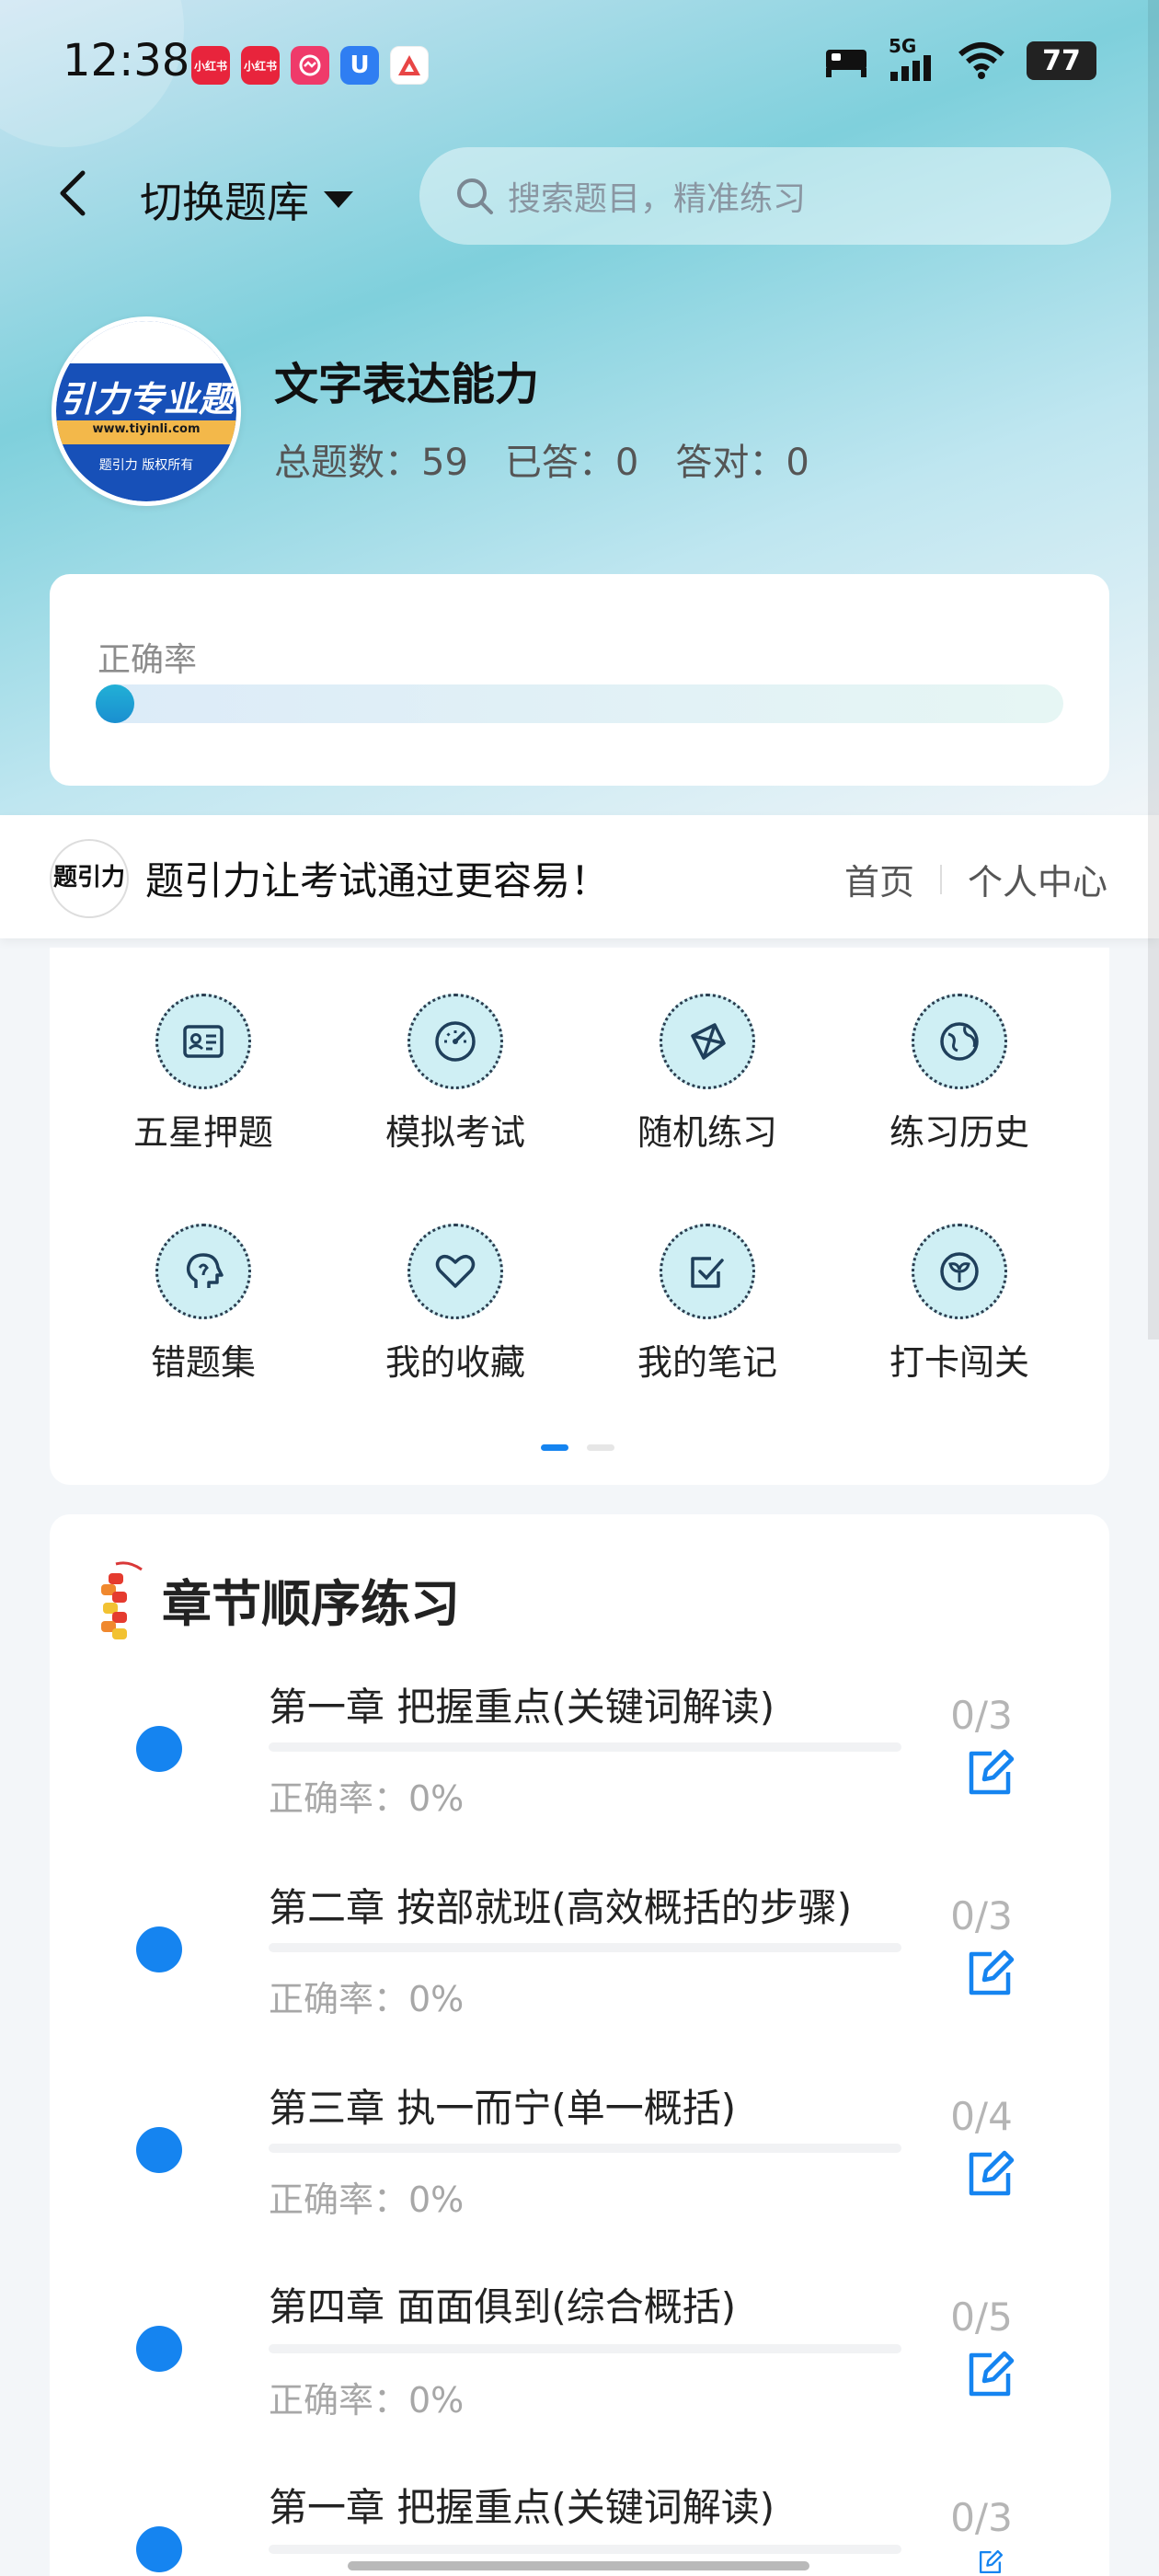  What do you see at coordinates (122, 1600) in the screenshot?
I see `firecracker-icon` at bounding box center [122, 1600].